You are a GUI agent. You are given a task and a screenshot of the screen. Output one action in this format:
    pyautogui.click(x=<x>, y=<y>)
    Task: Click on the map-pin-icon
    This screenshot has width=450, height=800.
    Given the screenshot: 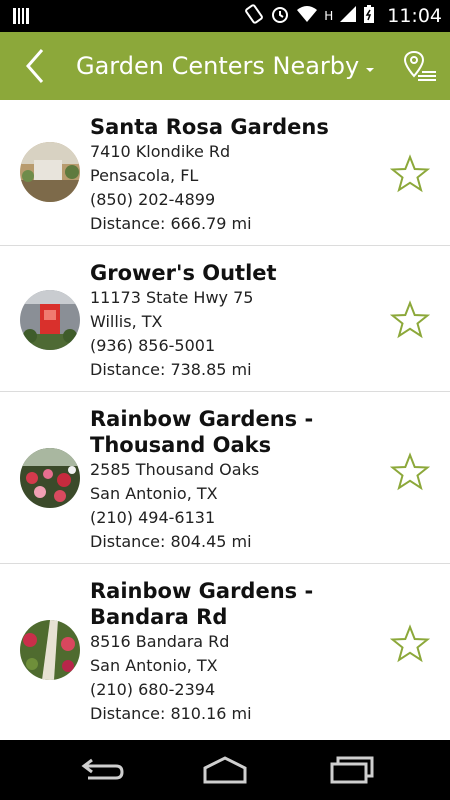 What is the action you would take?
    pyautogui.click(x=419, y=65)
    